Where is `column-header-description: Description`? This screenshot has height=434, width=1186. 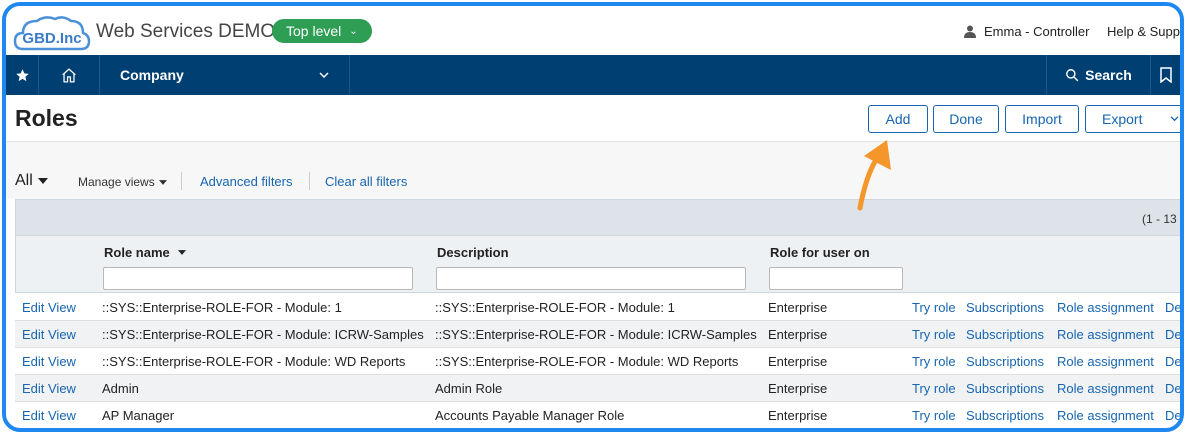 column-header-description: Description is located at coordinates (473, 252).